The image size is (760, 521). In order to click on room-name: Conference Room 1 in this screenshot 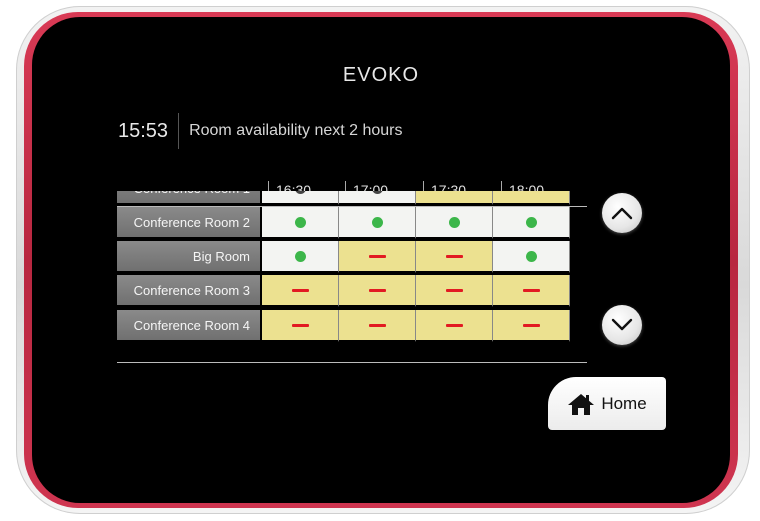, I will do `click(189, 198)`.